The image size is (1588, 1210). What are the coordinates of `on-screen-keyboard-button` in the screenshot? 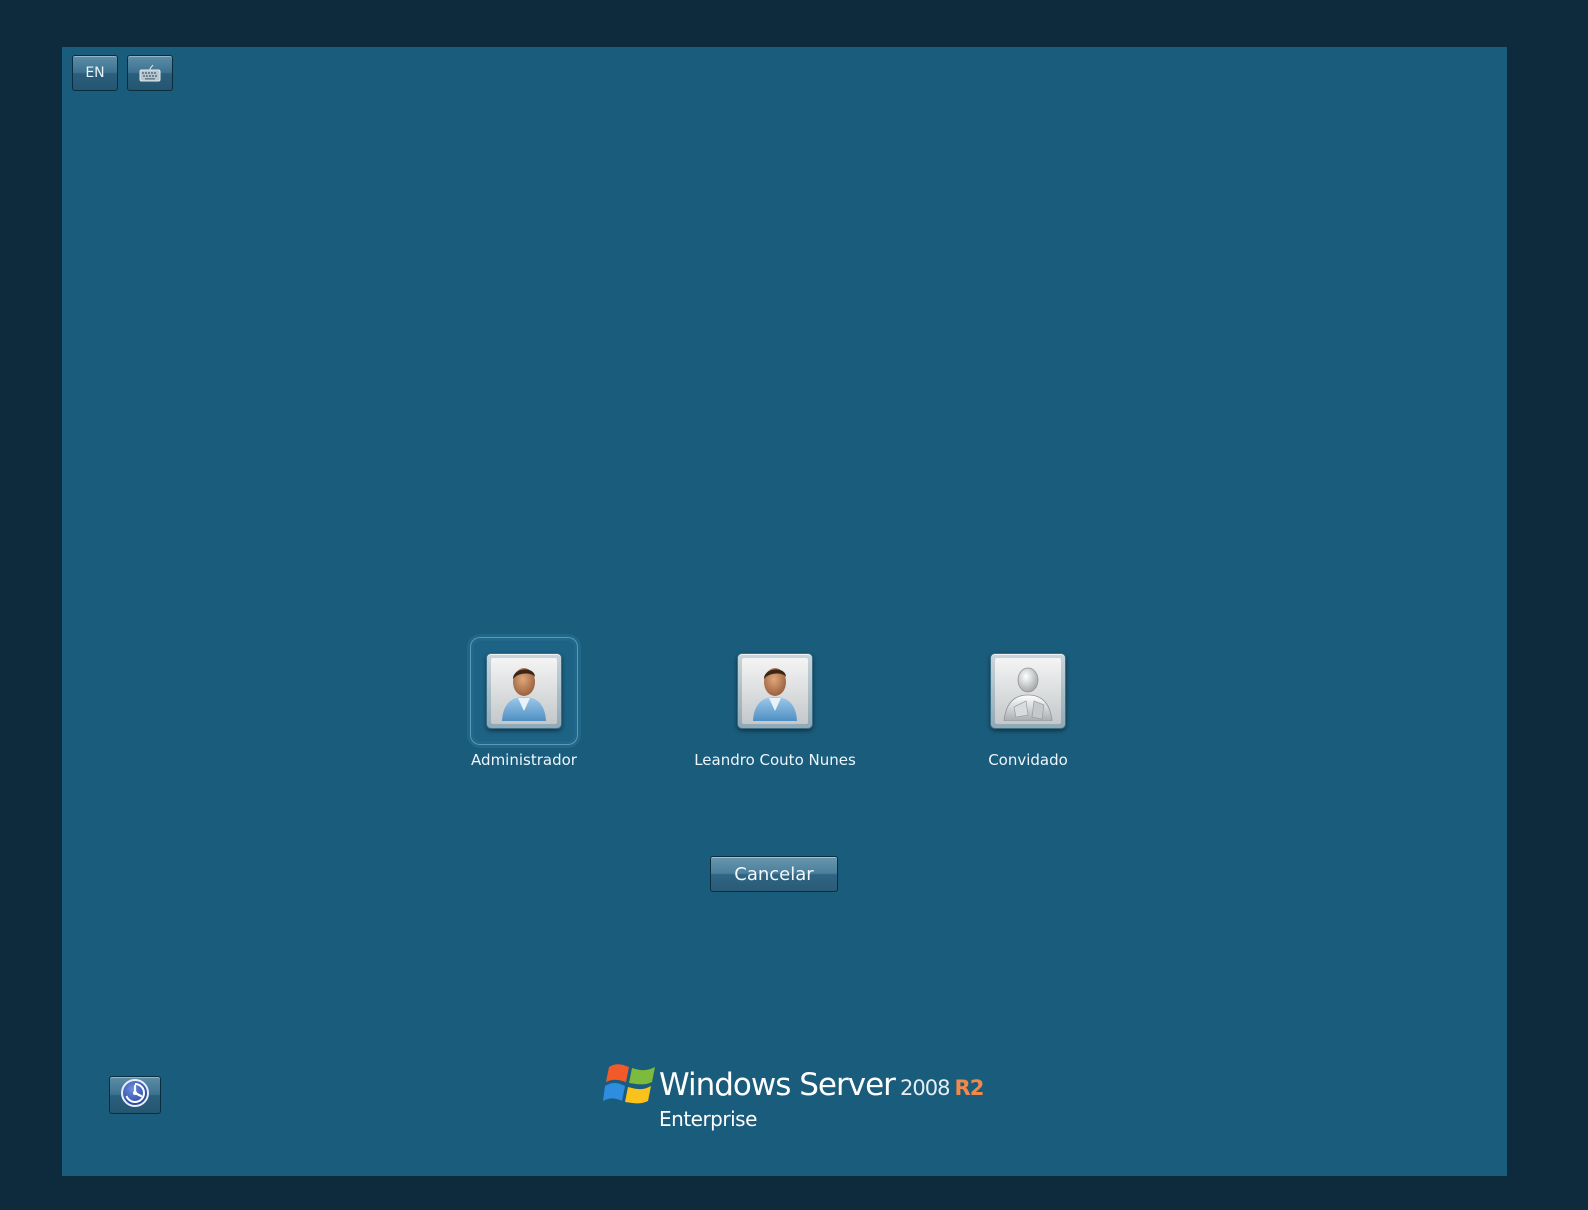 It's located at (150, 73).